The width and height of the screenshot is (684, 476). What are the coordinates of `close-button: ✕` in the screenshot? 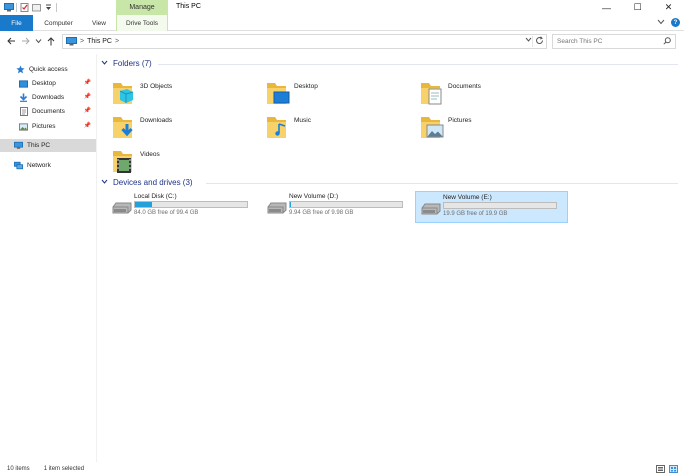 It's located at (668, 7).